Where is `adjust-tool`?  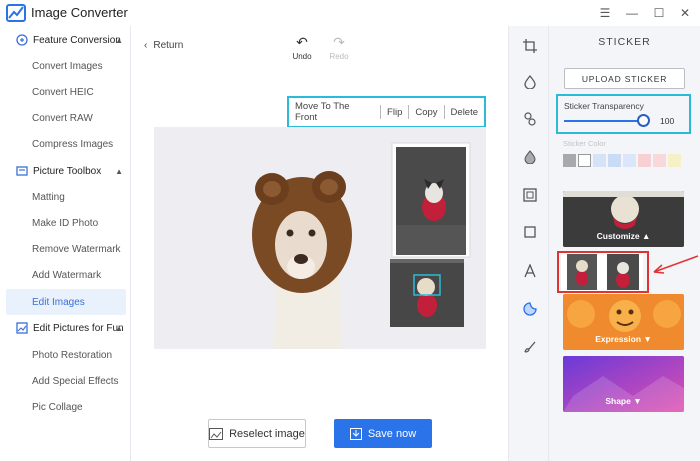
adjust-tool is located at coordinates (529, 82).